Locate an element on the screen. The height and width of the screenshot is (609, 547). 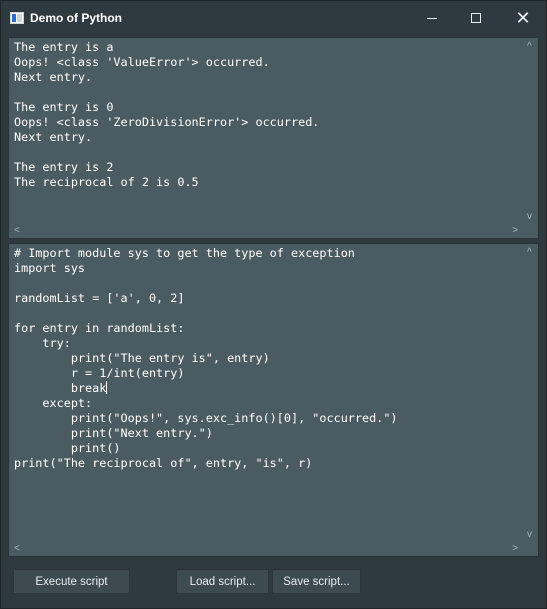
editor-vertical-scrollbar: ^ v is located at coordinates (531, 393).